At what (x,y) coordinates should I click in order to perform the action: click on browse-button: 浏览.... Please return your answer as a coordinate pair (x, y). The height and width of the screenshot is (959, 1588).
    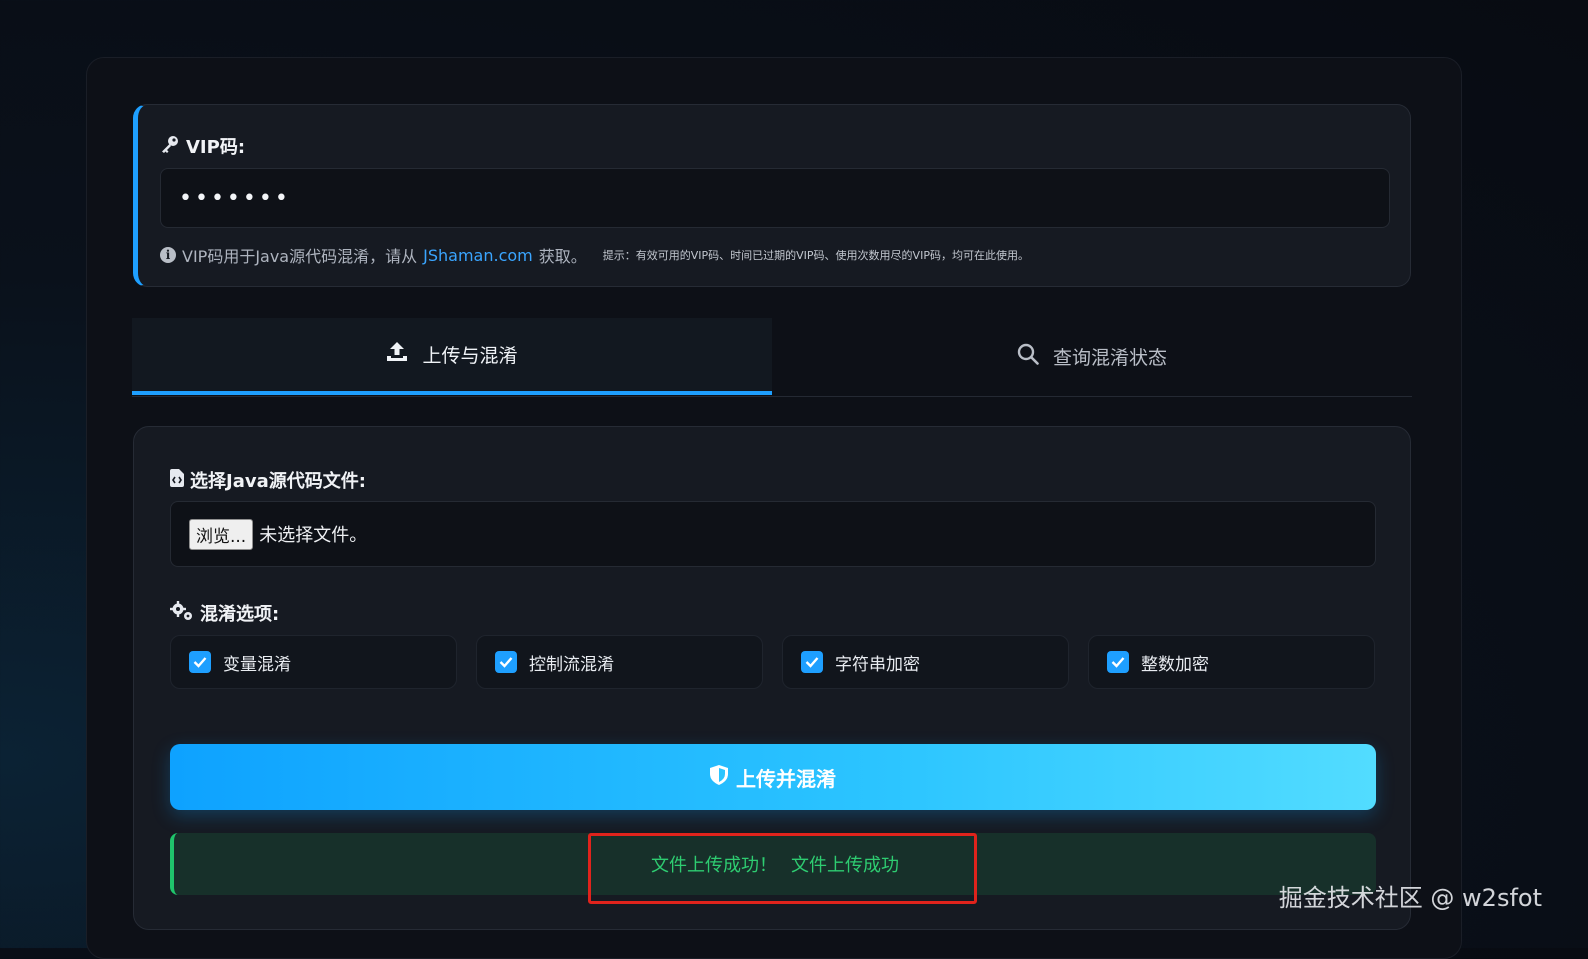
    Looking at the image, I should click on (221, 534).